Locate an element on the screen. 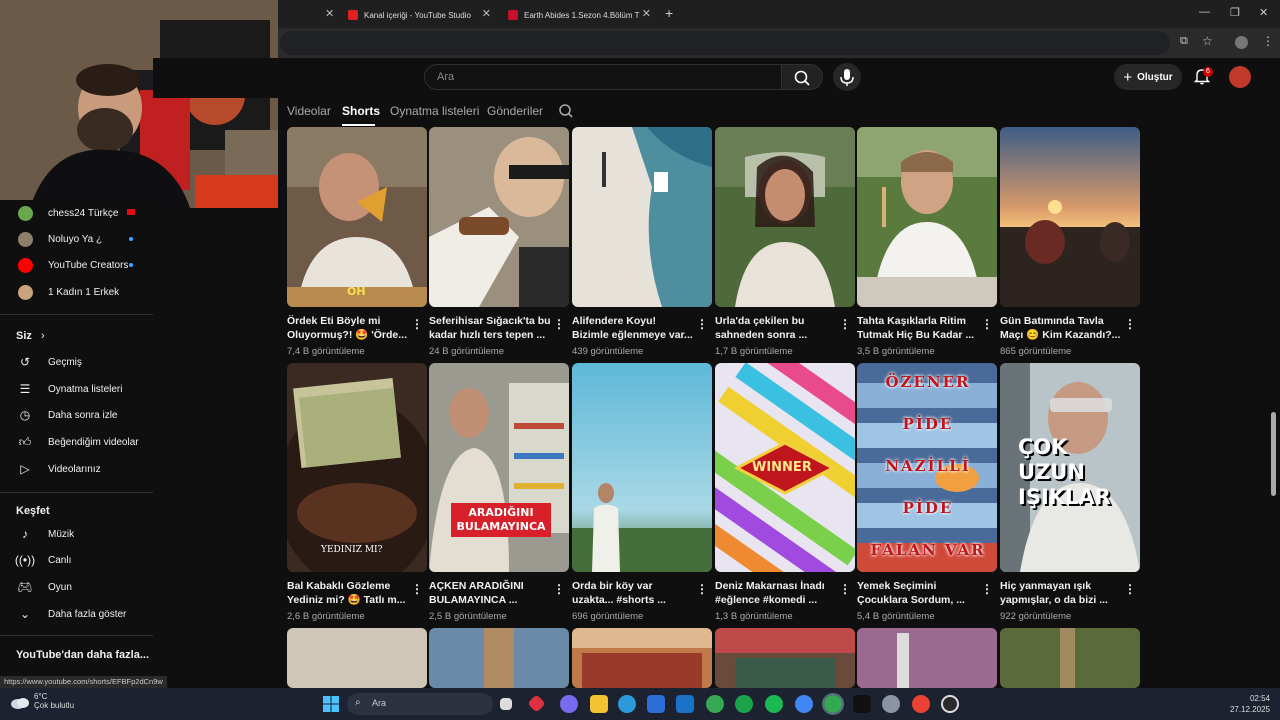 This screenshot has width=1280, height=720. taskbar-search: ⌕ Ara is located at coordinates (420, 704).